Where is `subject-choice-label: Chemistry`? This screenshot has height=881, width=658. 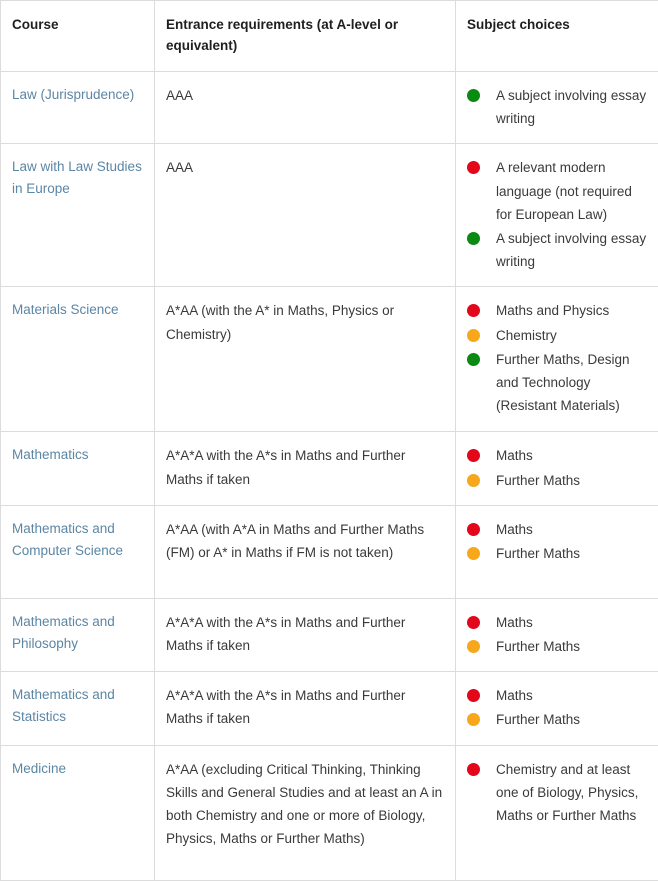 subject-choice-label: Chemistry is located at coordinates (526, 335).